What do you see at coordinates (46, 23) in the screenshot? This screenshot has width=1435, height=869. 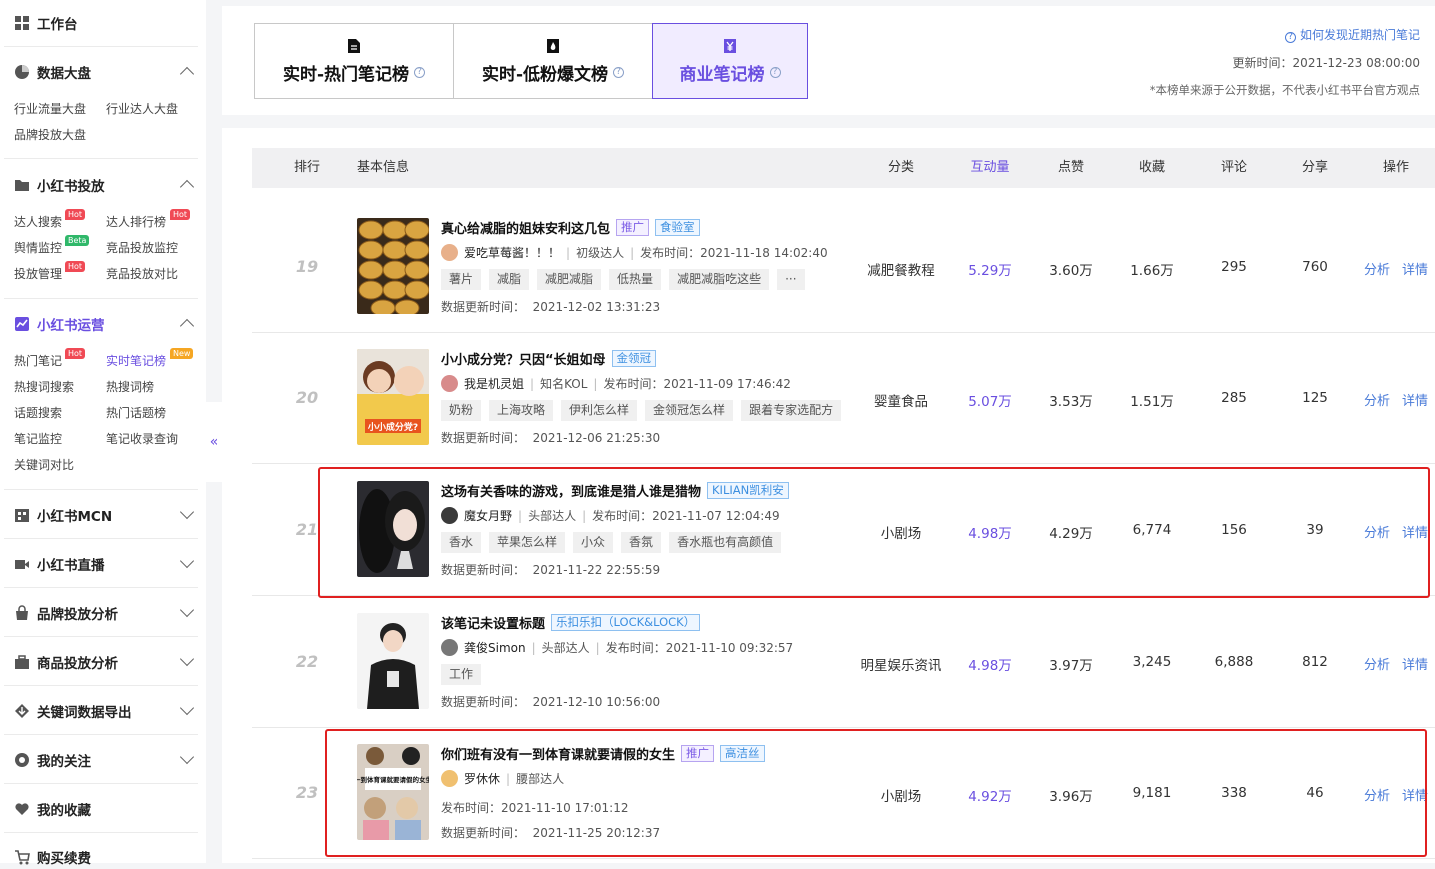 I see `sidebar-workbench: 工作台` at bounding box center [46, 23].